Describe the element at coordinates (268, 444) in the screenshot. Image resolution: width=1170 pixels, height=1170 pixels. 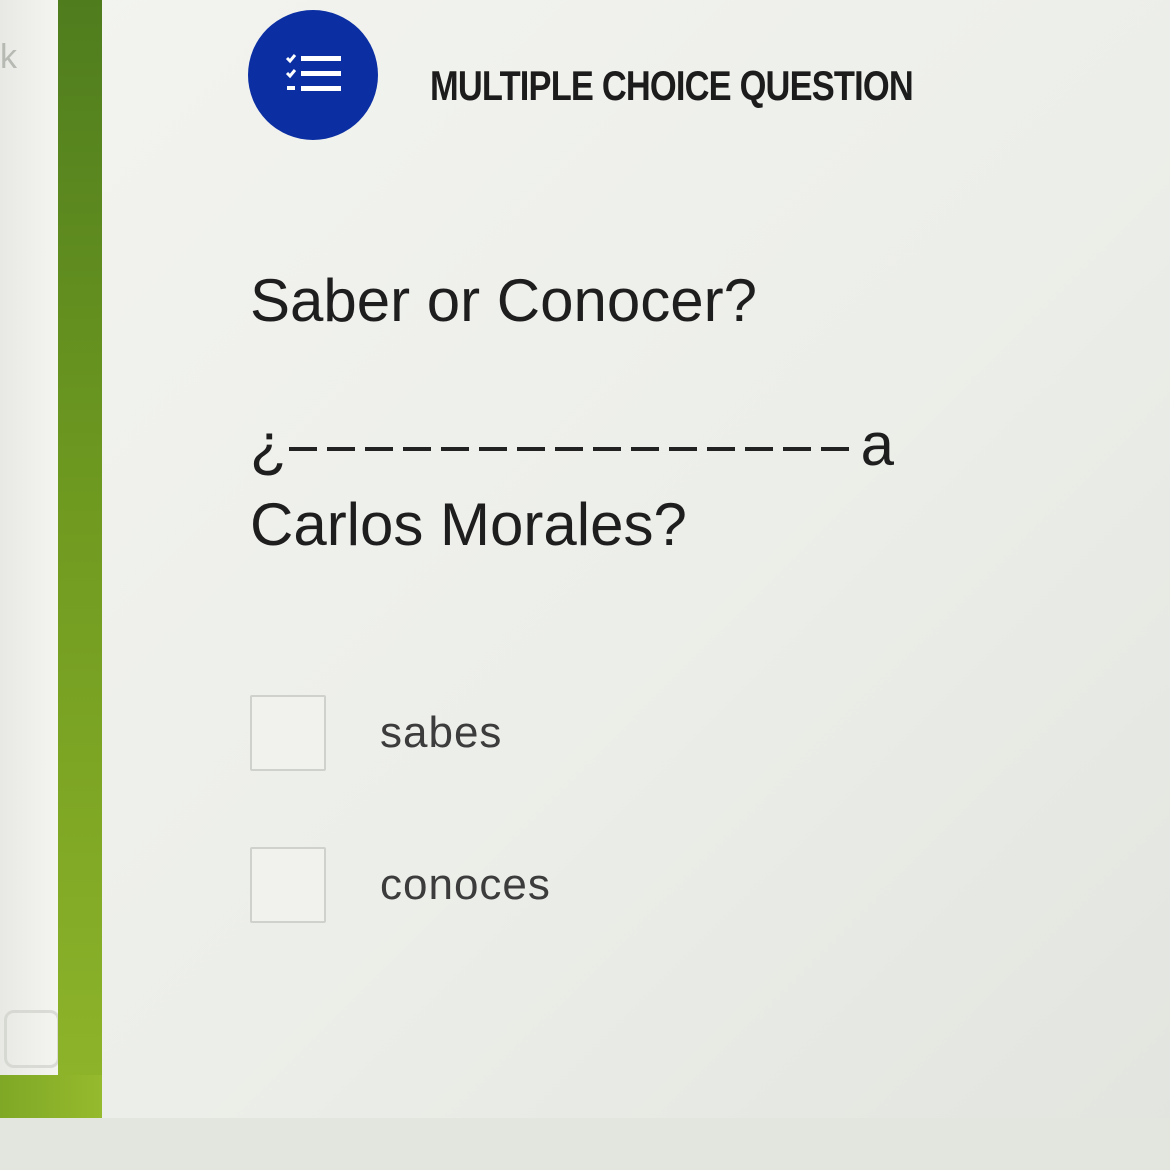
I see `inverted-question-mark: ¿` at that location.